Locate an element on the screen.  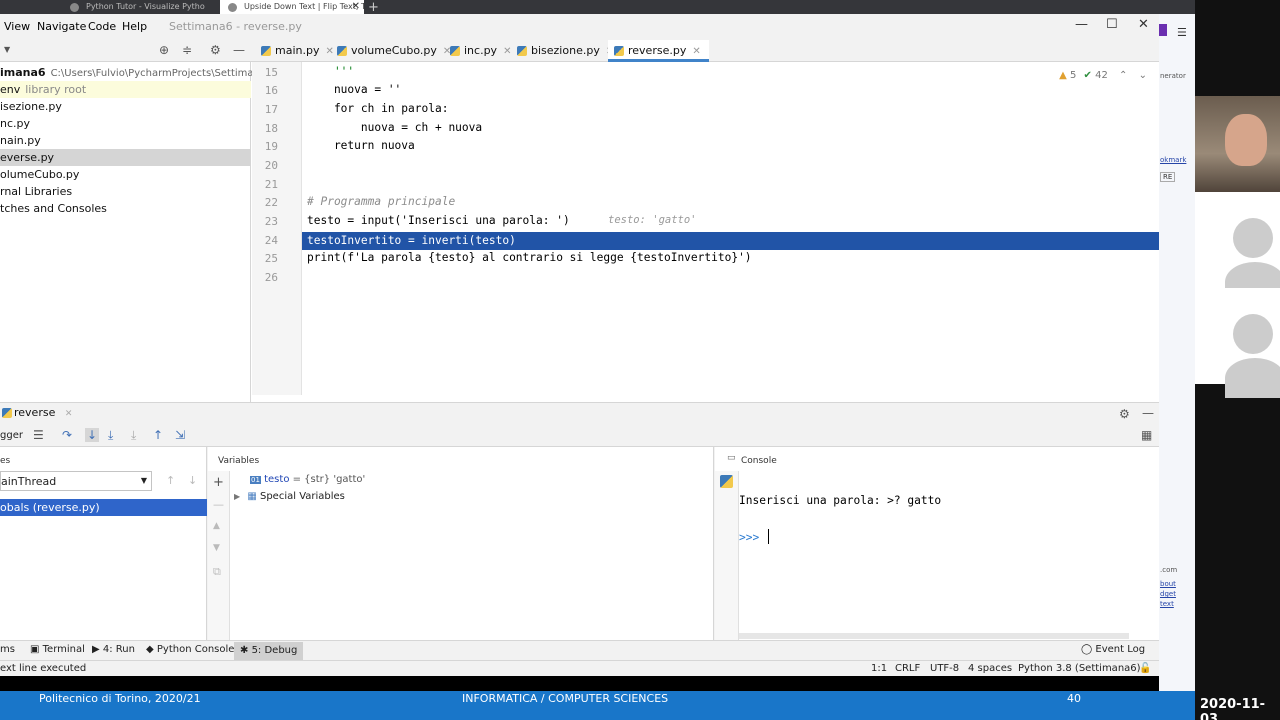
bg-link: text is located at coordinates (1167, 604).